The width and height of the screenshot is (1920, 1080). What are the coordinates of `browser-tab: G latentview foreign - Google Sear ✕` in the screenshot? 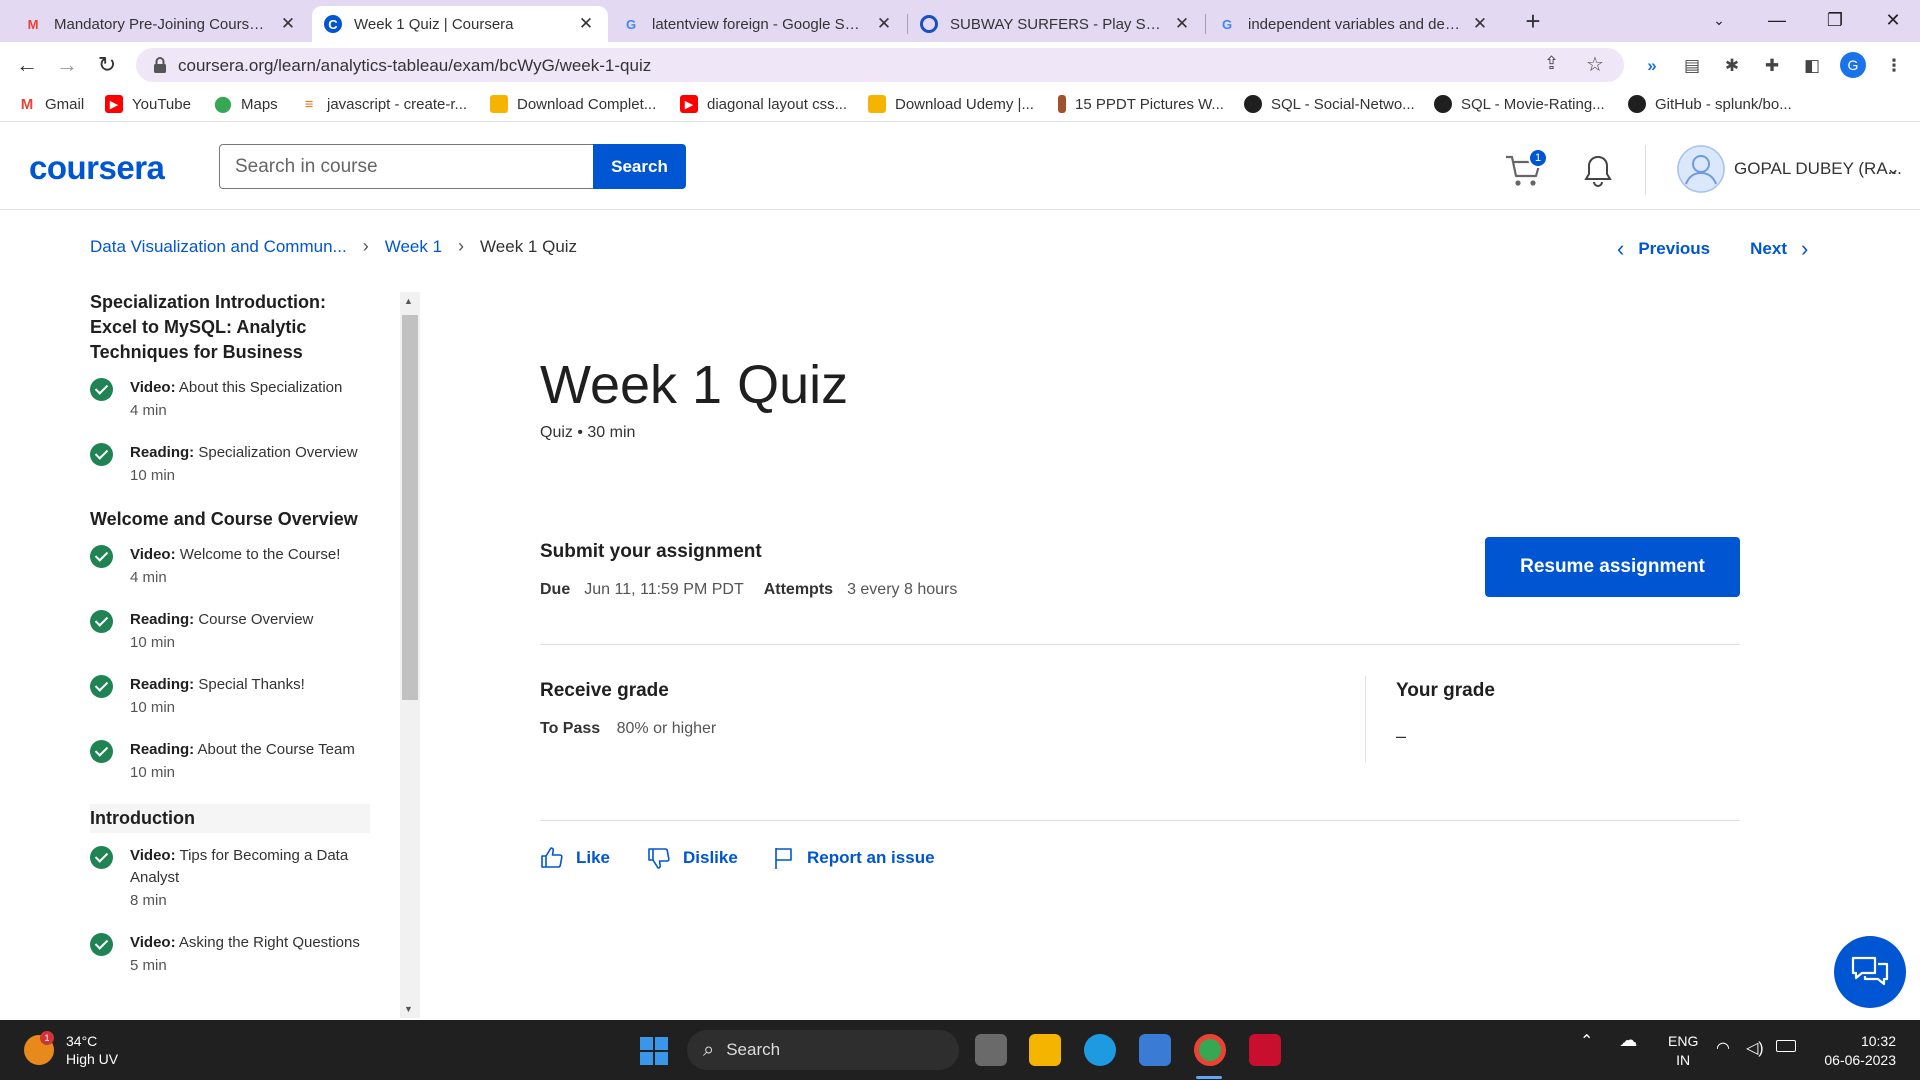 It's located at (758, 24).